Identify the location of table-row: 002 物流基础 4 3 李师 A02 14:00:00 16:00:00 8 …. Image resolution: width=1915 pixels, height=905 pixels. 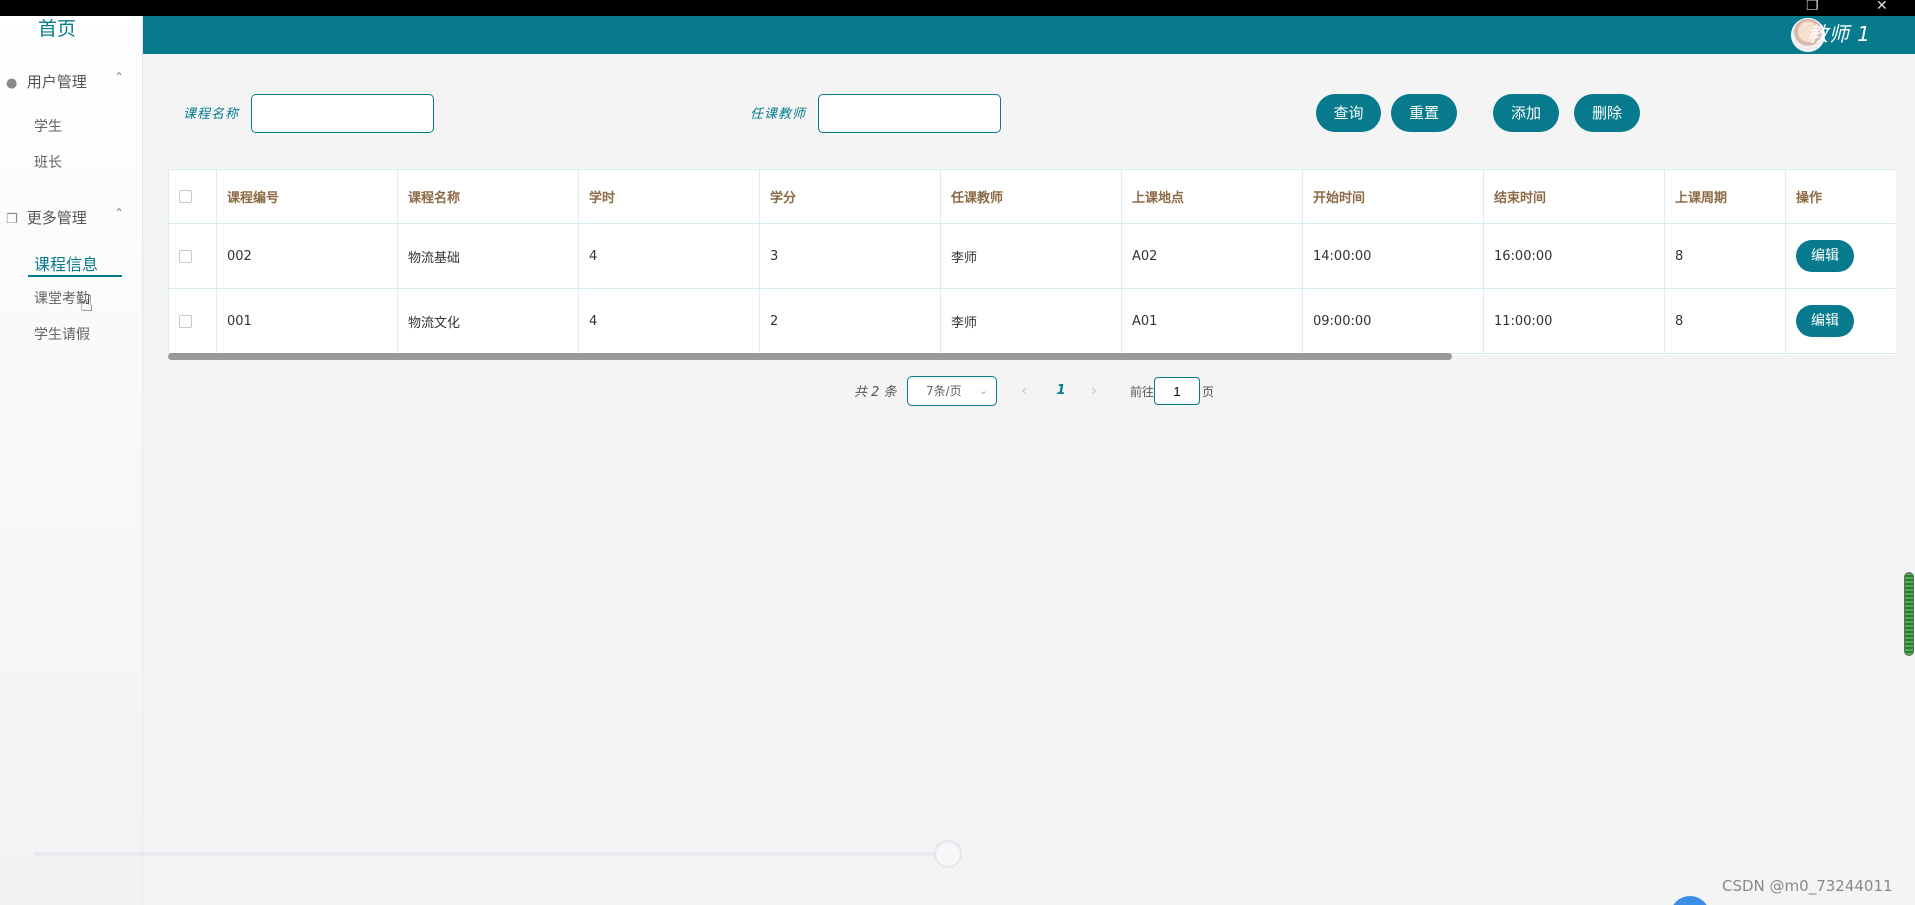
(1032, 256).